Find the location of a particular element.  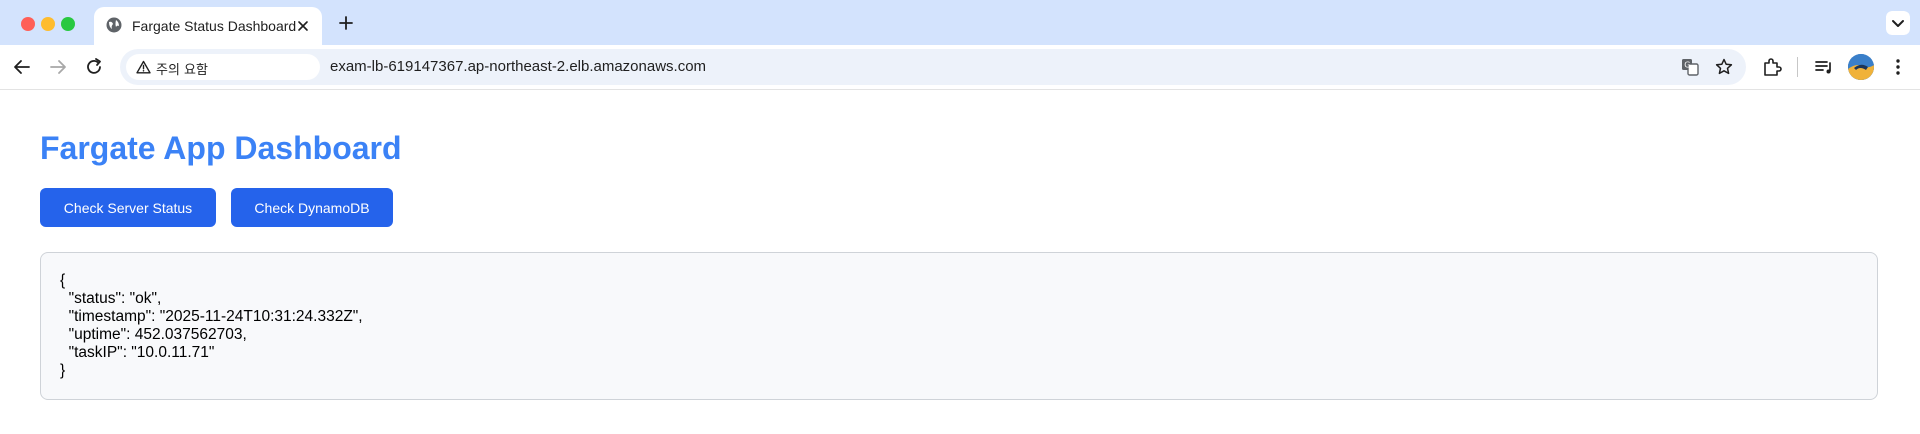

reload-icon is located at coordinates (94, 67).